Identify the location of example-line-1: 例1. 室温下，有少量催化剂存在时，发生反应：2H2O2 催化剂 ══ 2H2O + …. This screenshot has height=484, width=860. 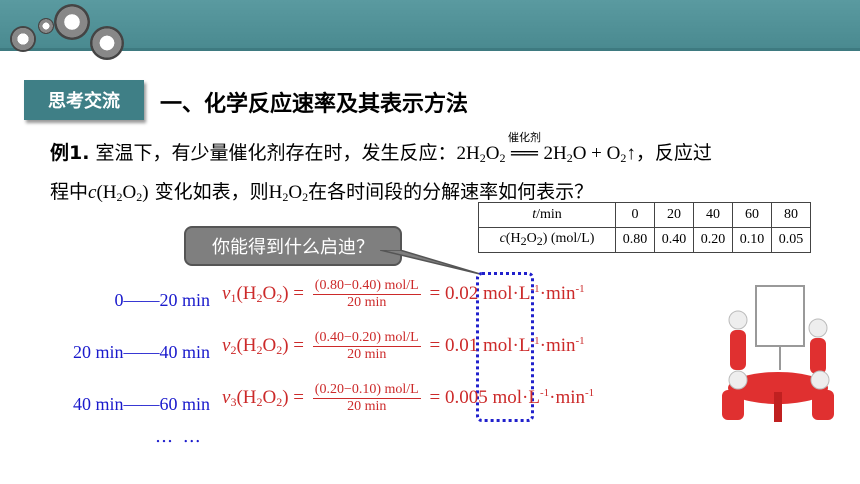
(381, 148).